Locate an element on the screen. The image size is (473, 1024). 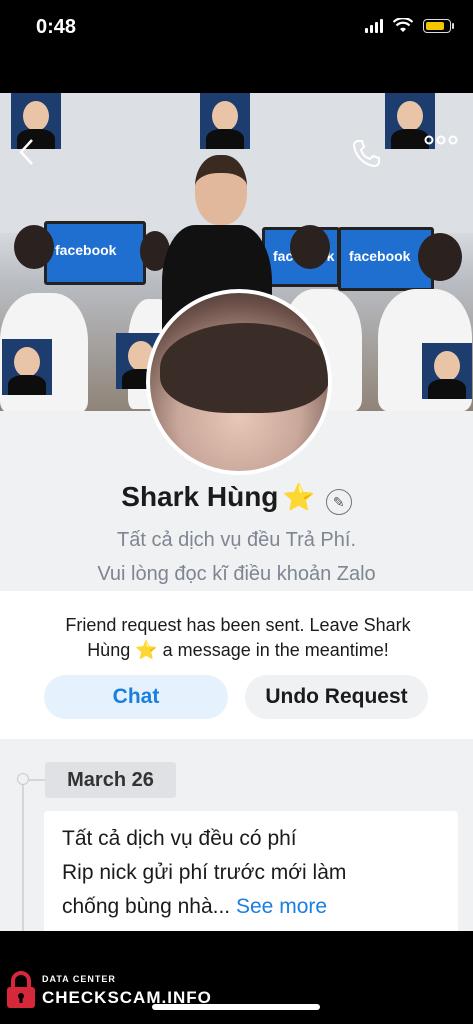
status-bar: 0:48 is located at coordinates (236, 30).